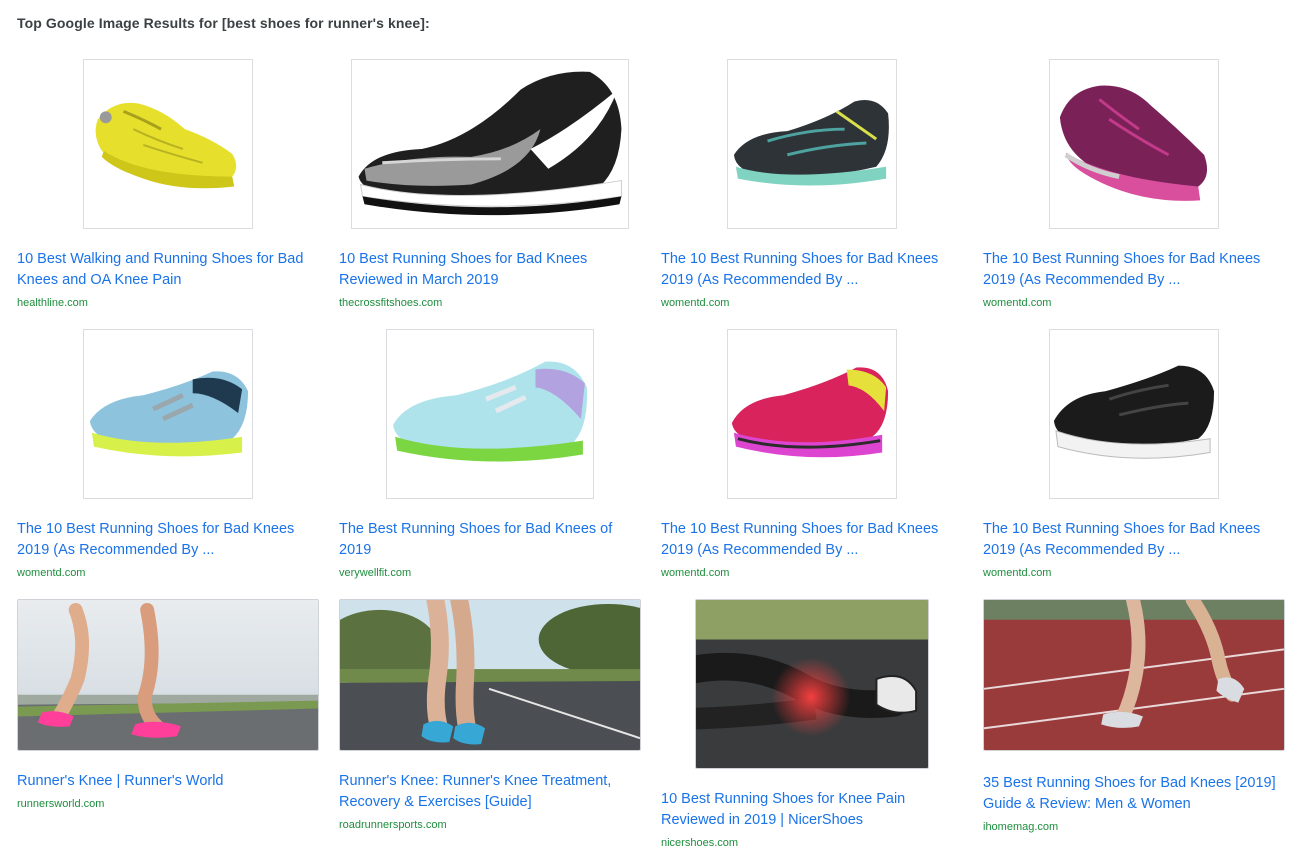 This screenshot has height=859, width=1306. I want to click on result-image-knee-pain-glow-photo, so click(812, 684).